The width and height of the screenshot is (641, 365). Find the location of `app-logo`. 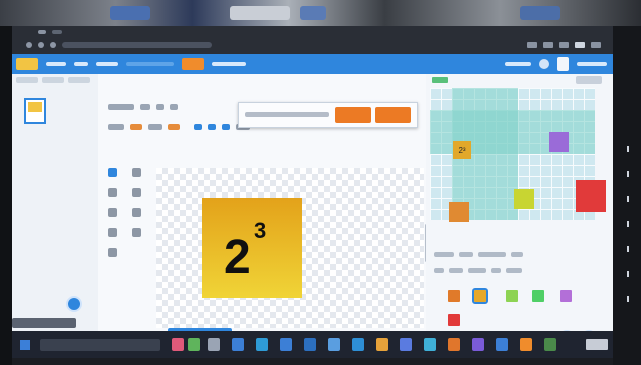

app-logo is located at coordinates (27, 64).